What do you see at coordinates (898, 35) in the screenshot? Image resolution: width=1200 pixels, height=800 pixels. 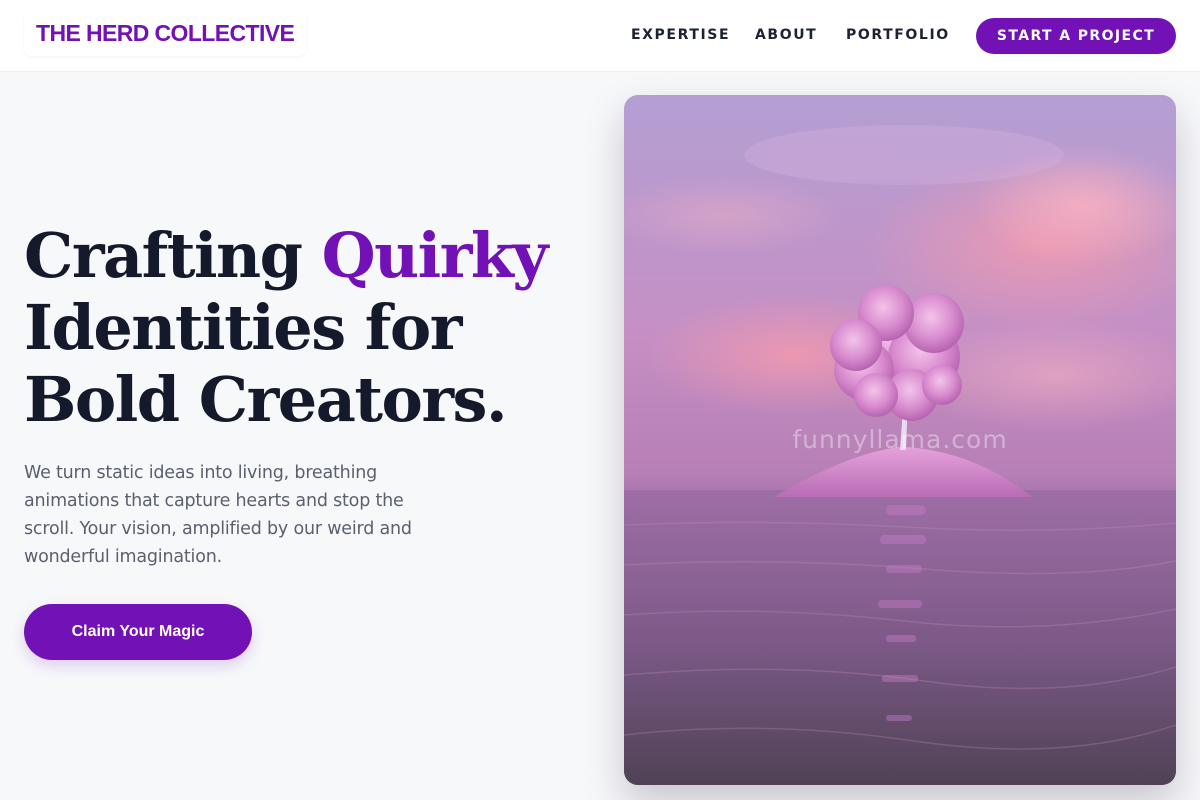 I see `nav-link-portfolio: PORTFOLIO` at bounding box center [898, 35].